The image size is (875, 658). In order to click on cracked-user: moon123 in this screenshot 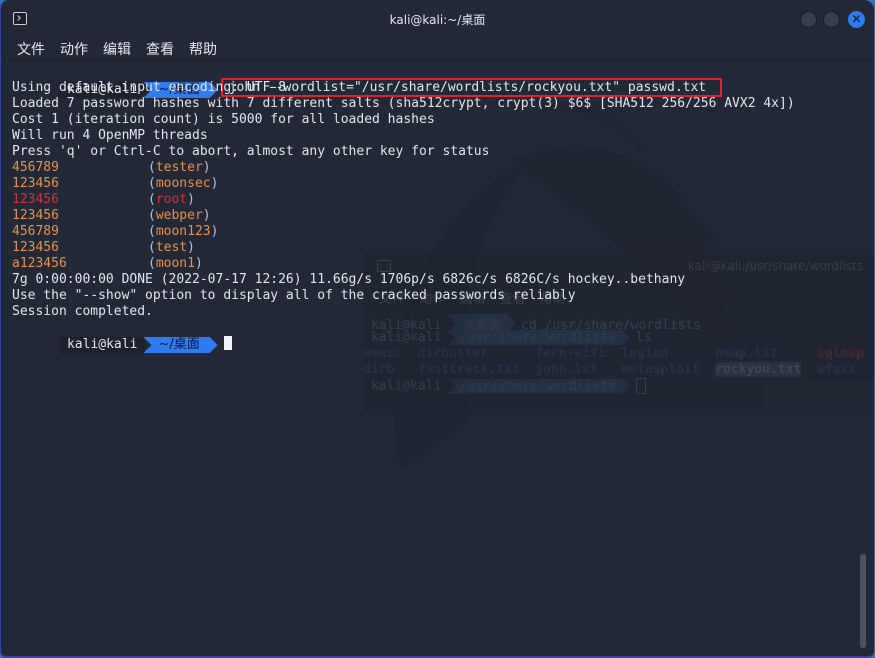, I will do `click(183, 231)`.